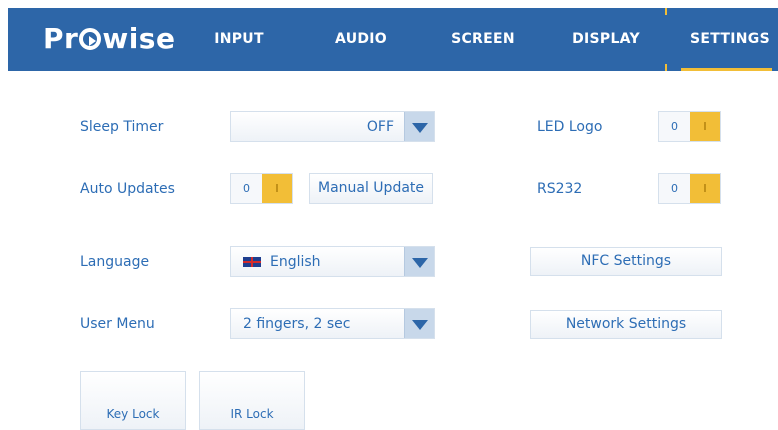 Image resolution: width=778 pixels, height=430 pixels. I want to click on key-lock-button: Key Lock, so click(133, 400).